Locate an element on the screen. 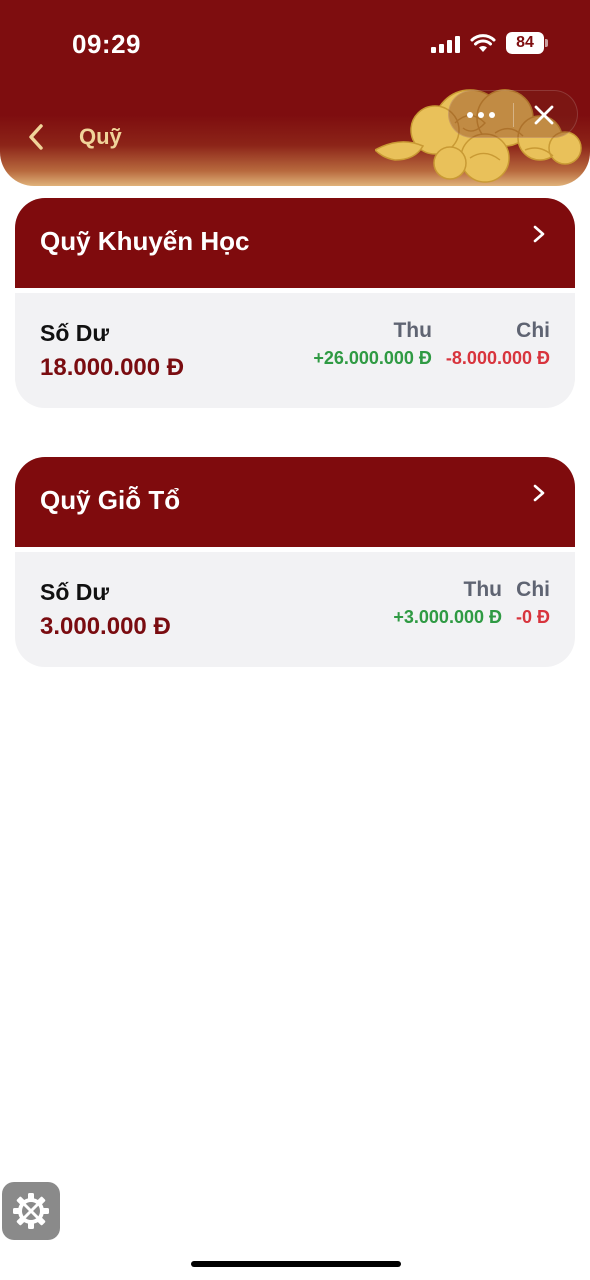  expense-column: Chi -8.000.000 Đ is located at coordinates (498, 344).